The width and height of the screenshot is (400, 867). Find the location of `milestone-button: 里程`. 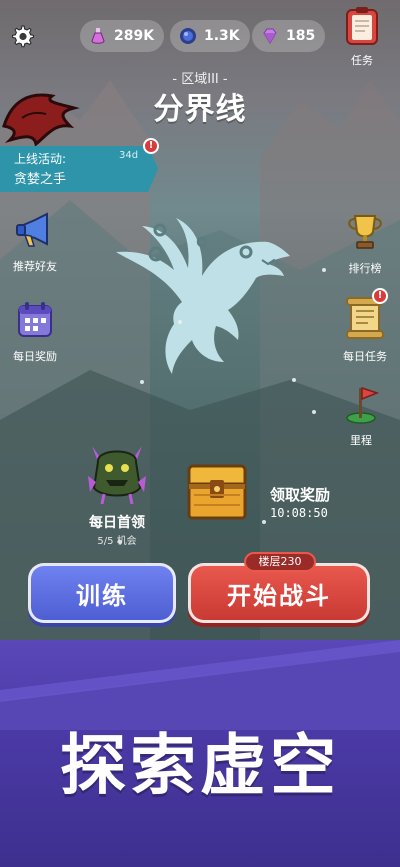

milestone-button: 里程 is located at coordinates (361, 415).